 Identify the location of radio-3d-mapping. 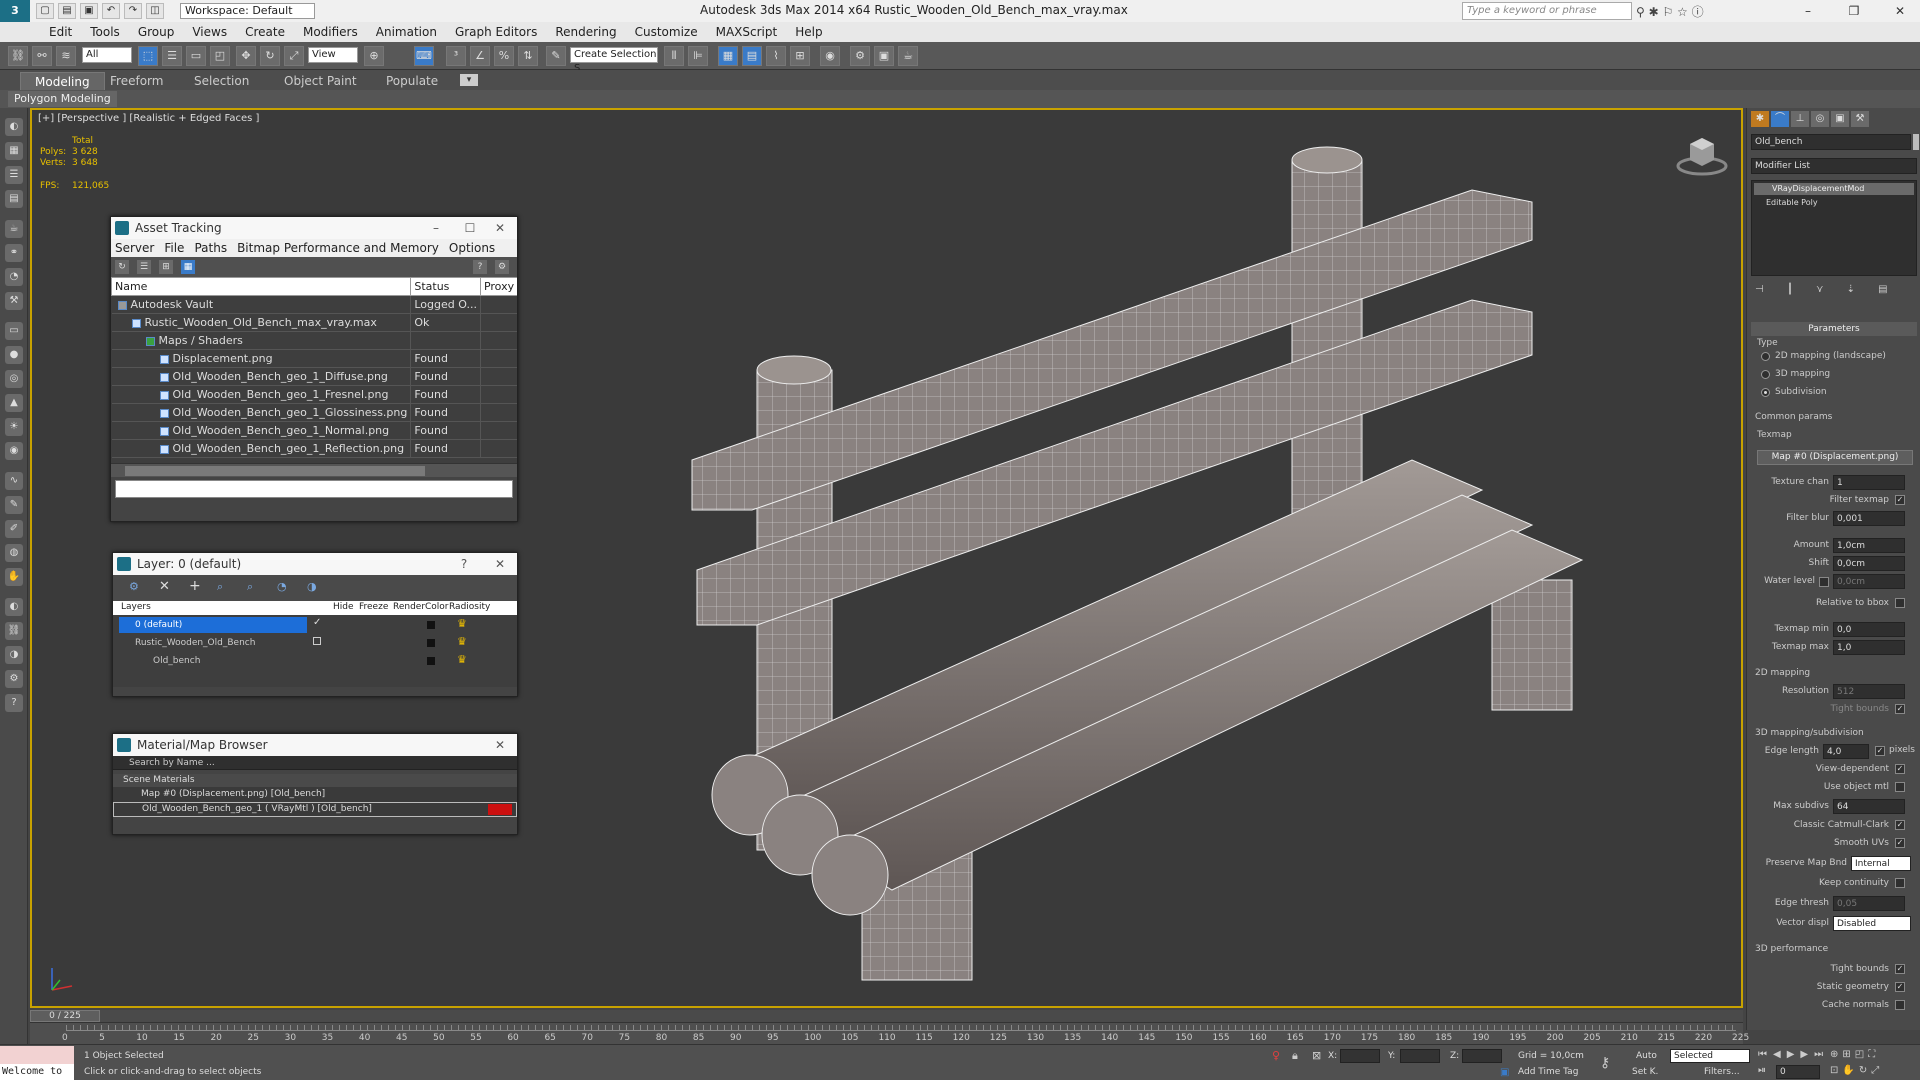
(1765, 374).